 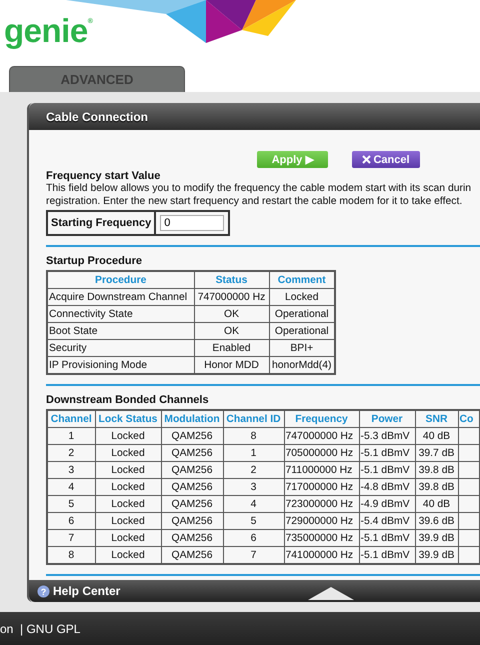 What do you see at coordinates (321, 555) in the screenshot?
I see `table-cell: 741000000 Hz` at bounding box center [321, 555].